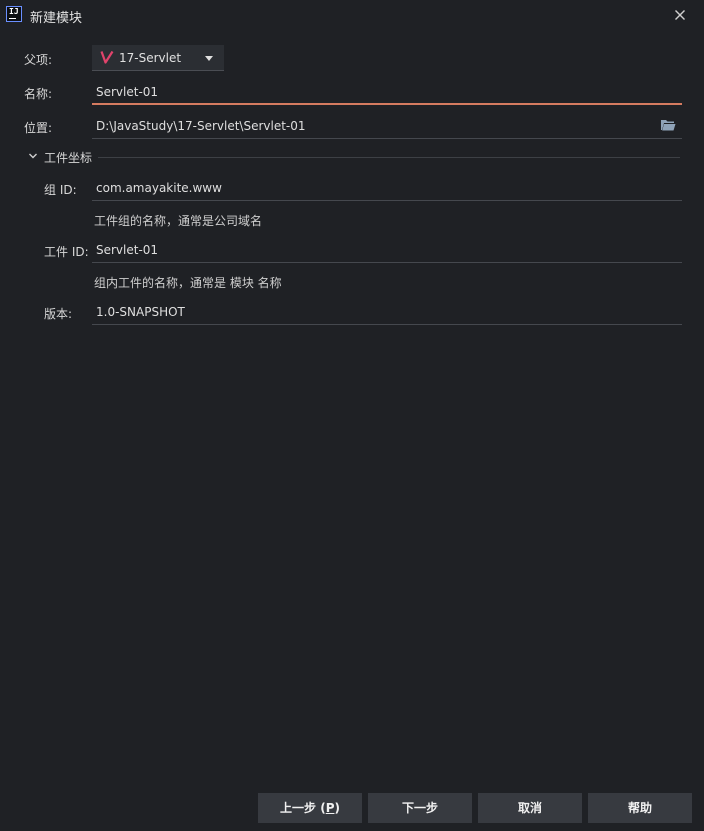  I want to click on parent-label: 父项:, so click(38, 60).